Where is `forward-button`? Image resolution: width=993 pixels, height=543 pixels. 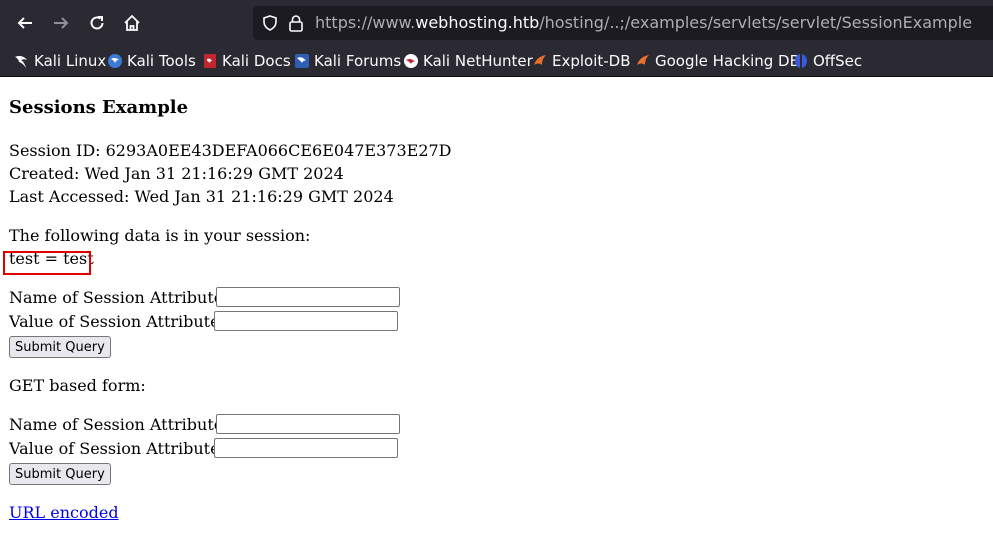 forward-button is located at coordinates (61, 23).